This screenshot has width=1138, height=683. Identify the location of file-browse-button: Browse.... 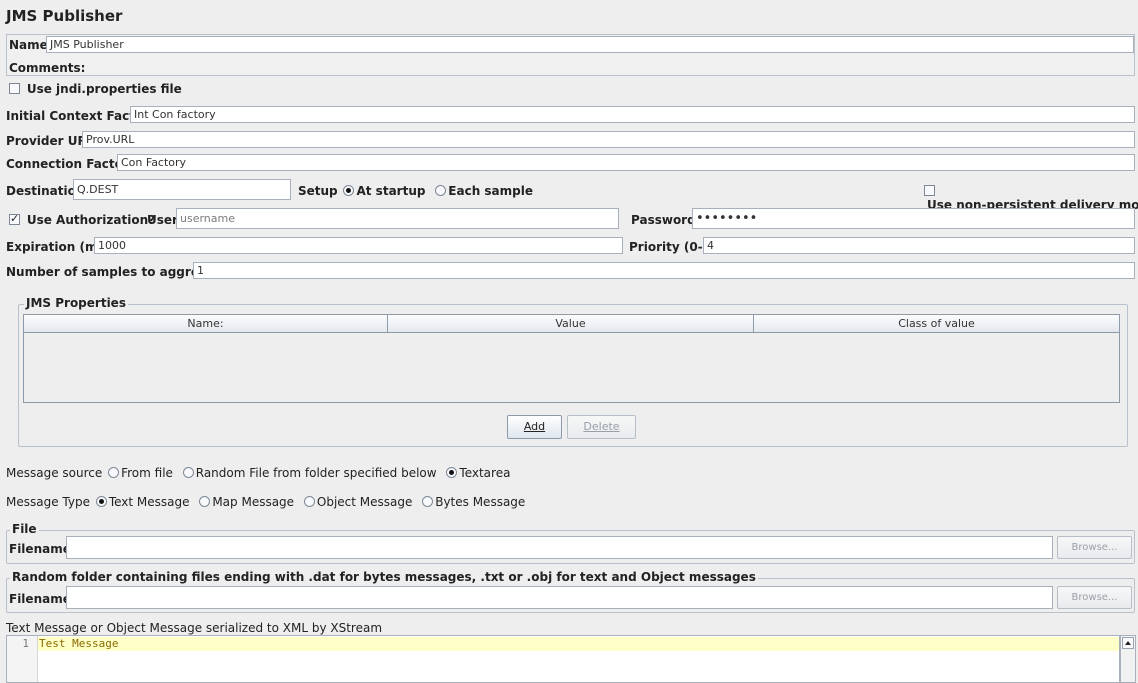
(1094, 547).